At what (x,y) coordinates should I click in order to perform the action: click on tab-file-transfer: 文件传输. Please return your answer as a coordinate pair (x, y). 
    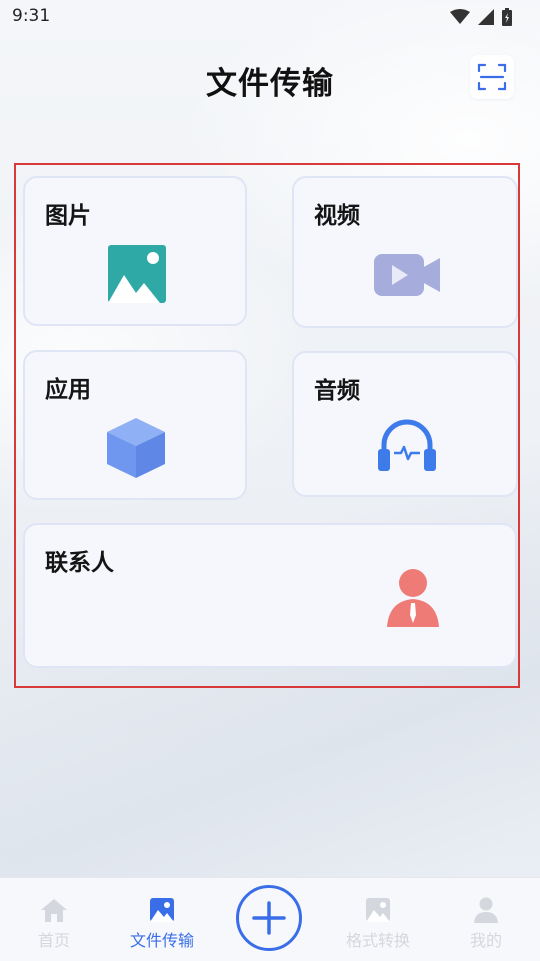
    Looking at the image, I should click on (162, 919).